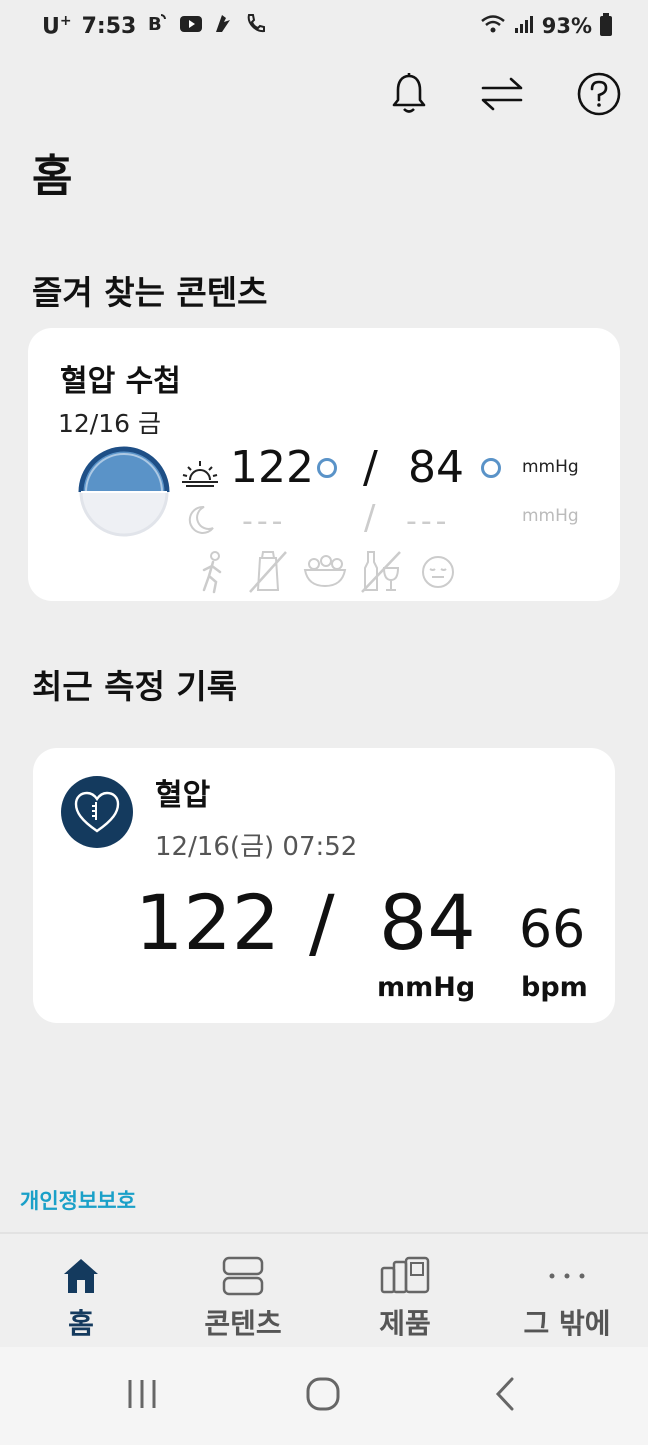 This screenshot has height=1445, width=648. I want to click on evening-unit: mmHg, so click(550, 516).